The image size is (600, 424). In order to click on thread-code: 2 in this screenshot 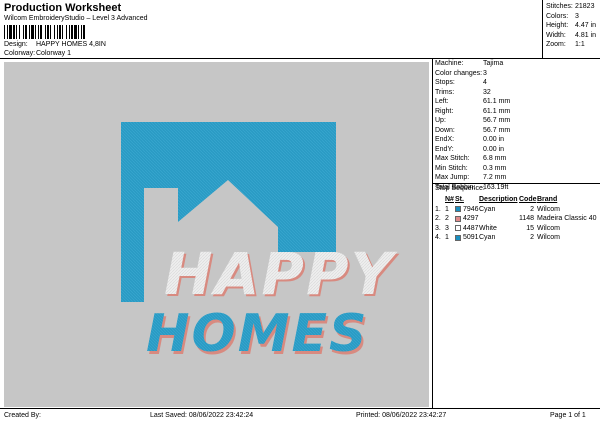, I will do `click(532, 237)`.